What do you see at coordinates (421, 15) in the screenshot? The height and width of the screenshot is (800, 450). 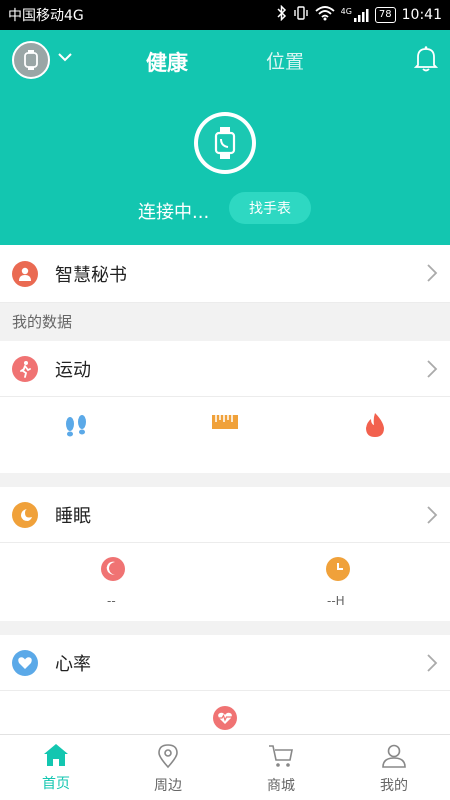 I see `clock-text: 10:41` at bounding box center [421, 15].